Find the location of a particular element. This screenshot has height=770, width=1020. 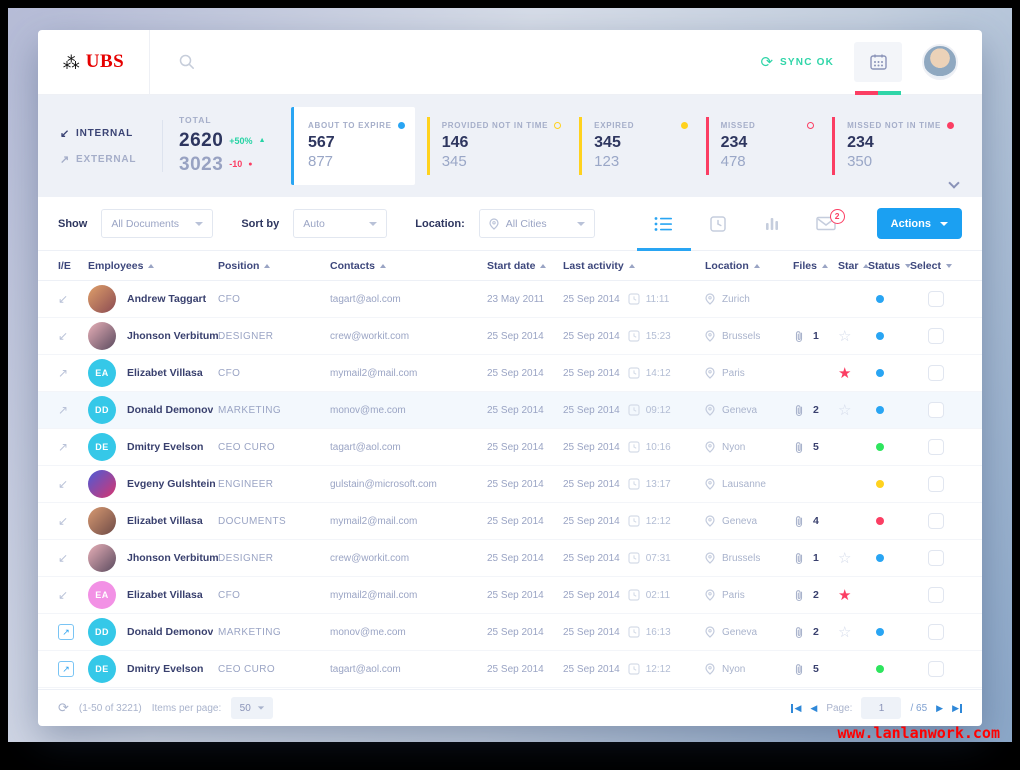

calendar-button is located at coordinates (878, 62).